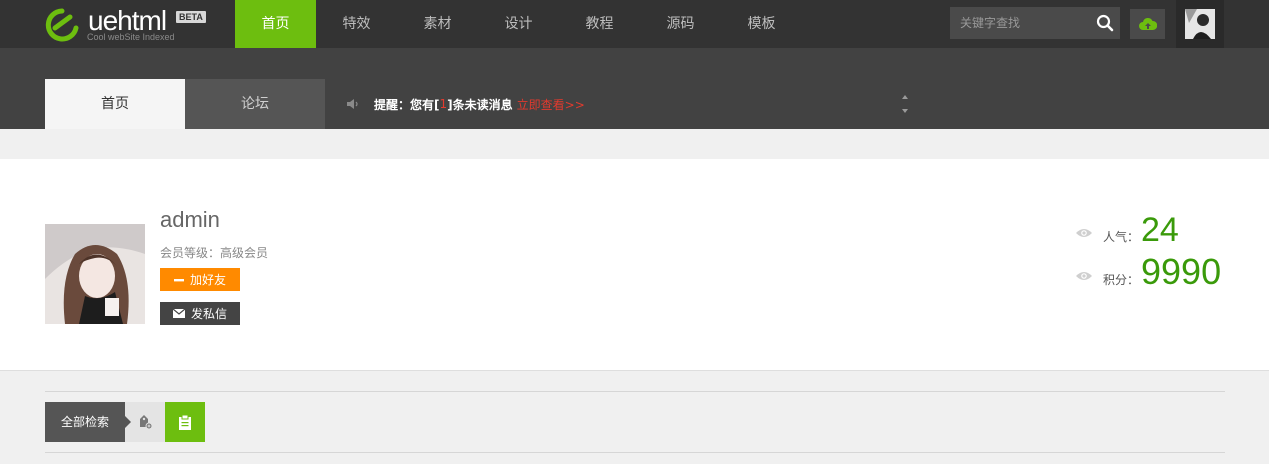 The image size is (1269, 464). I want to click on cloud-upload-icon, so click(1147, 23).